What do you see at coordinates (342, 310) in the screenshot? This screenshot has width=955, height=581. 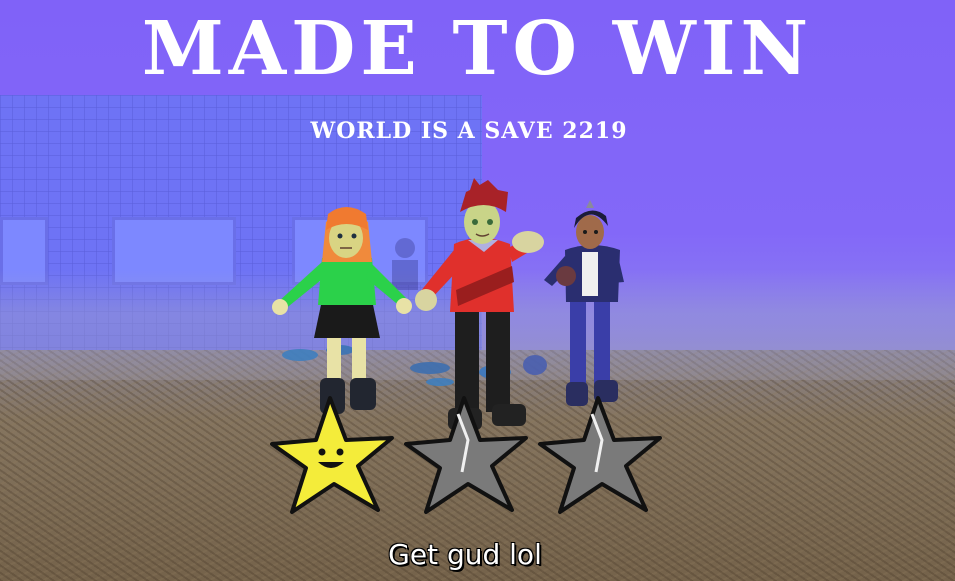 I see `character-girl` at bounding box center [342, 310].